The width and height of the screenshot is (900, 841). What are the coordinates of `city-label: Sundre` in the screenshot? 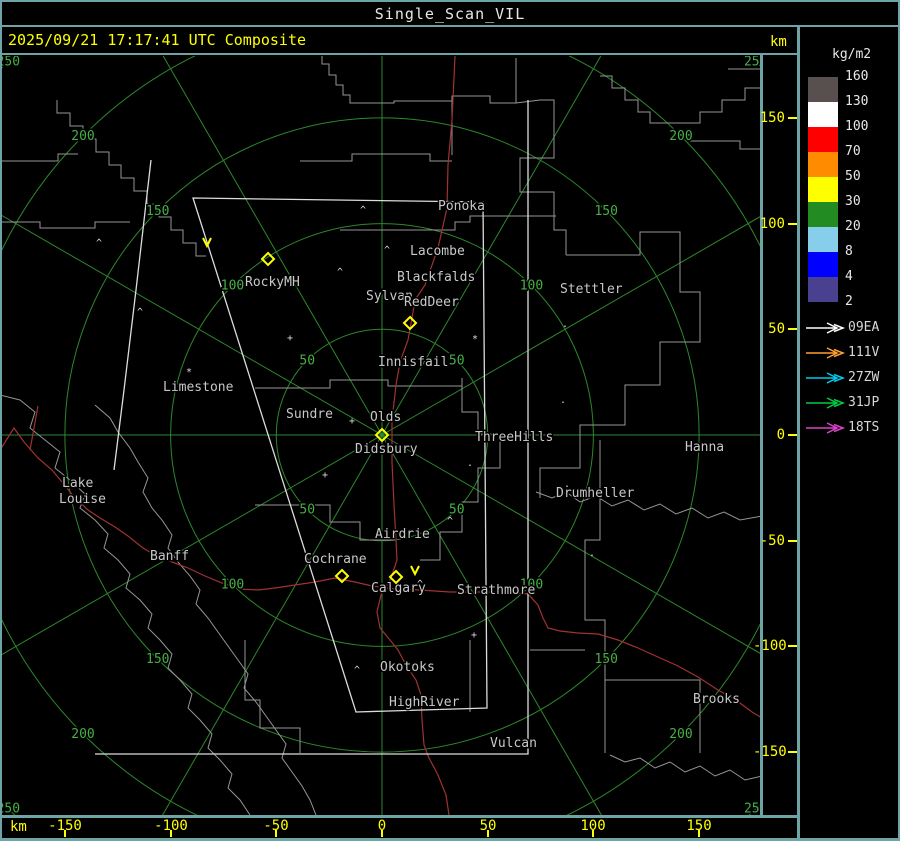 It's located at (309, 414).